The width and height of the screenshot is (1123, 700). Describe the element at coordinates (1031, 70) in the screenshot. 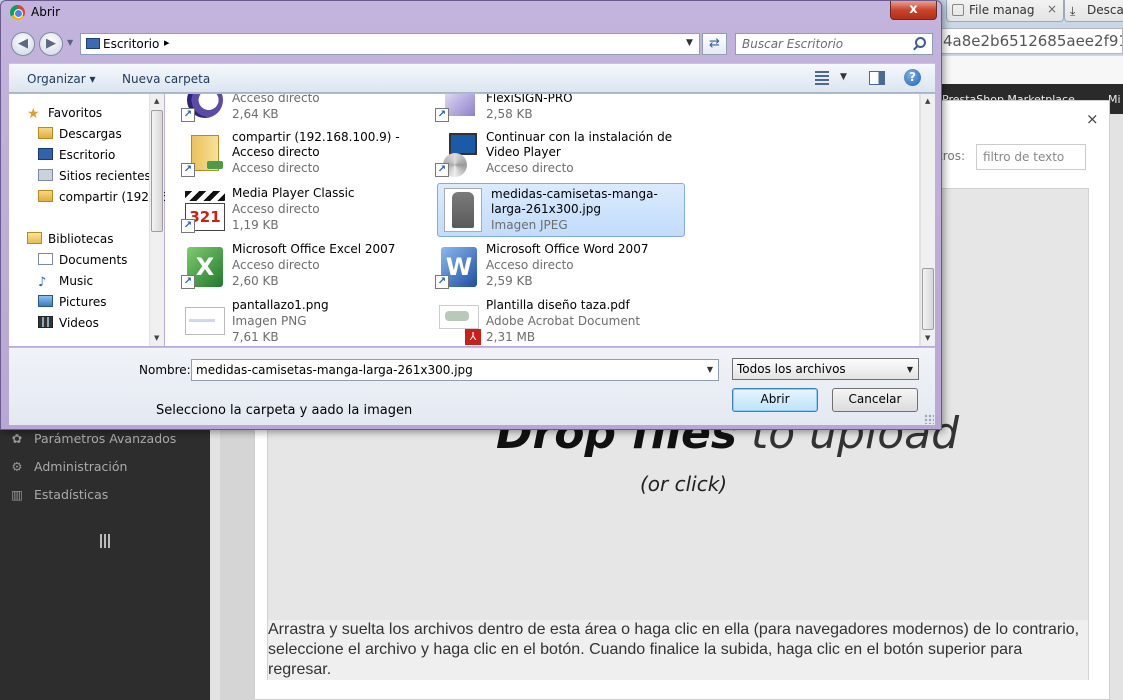

I see `toolbar-gap` at that location.